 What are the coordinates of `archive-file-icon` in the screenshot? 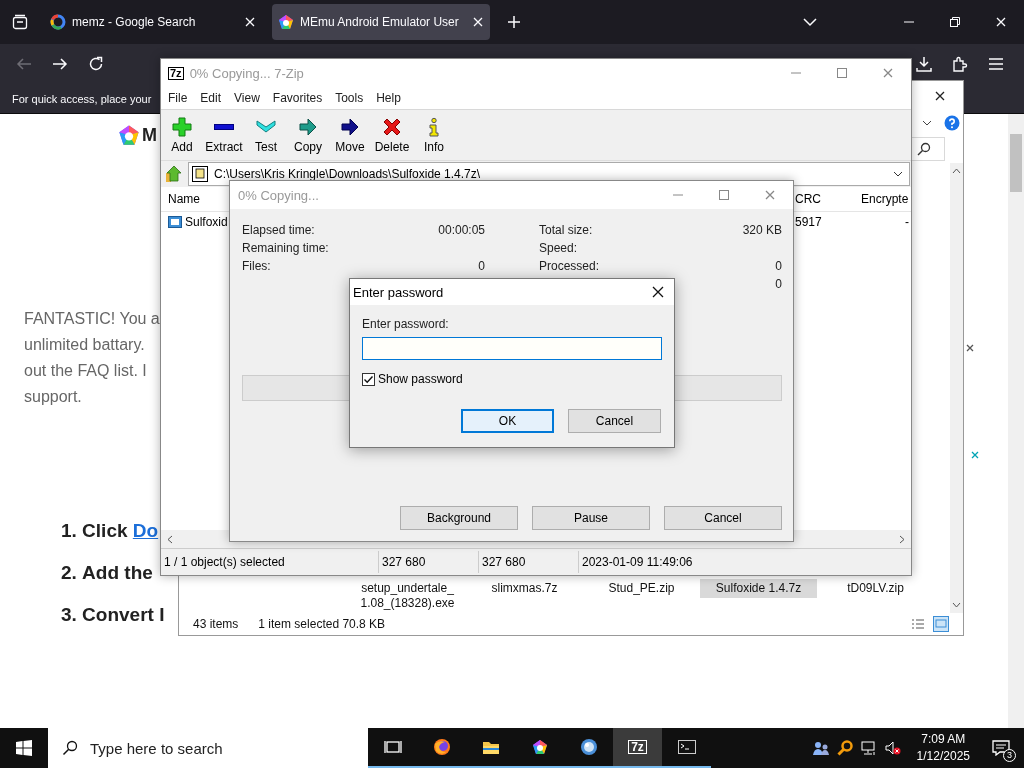 It's located at (175, 222).